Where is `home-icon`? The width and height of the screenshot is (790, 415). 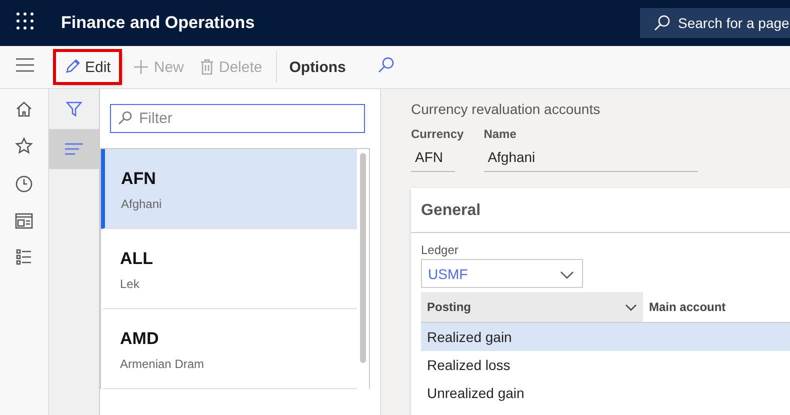
home-icon is located at coordinates (24, 109).